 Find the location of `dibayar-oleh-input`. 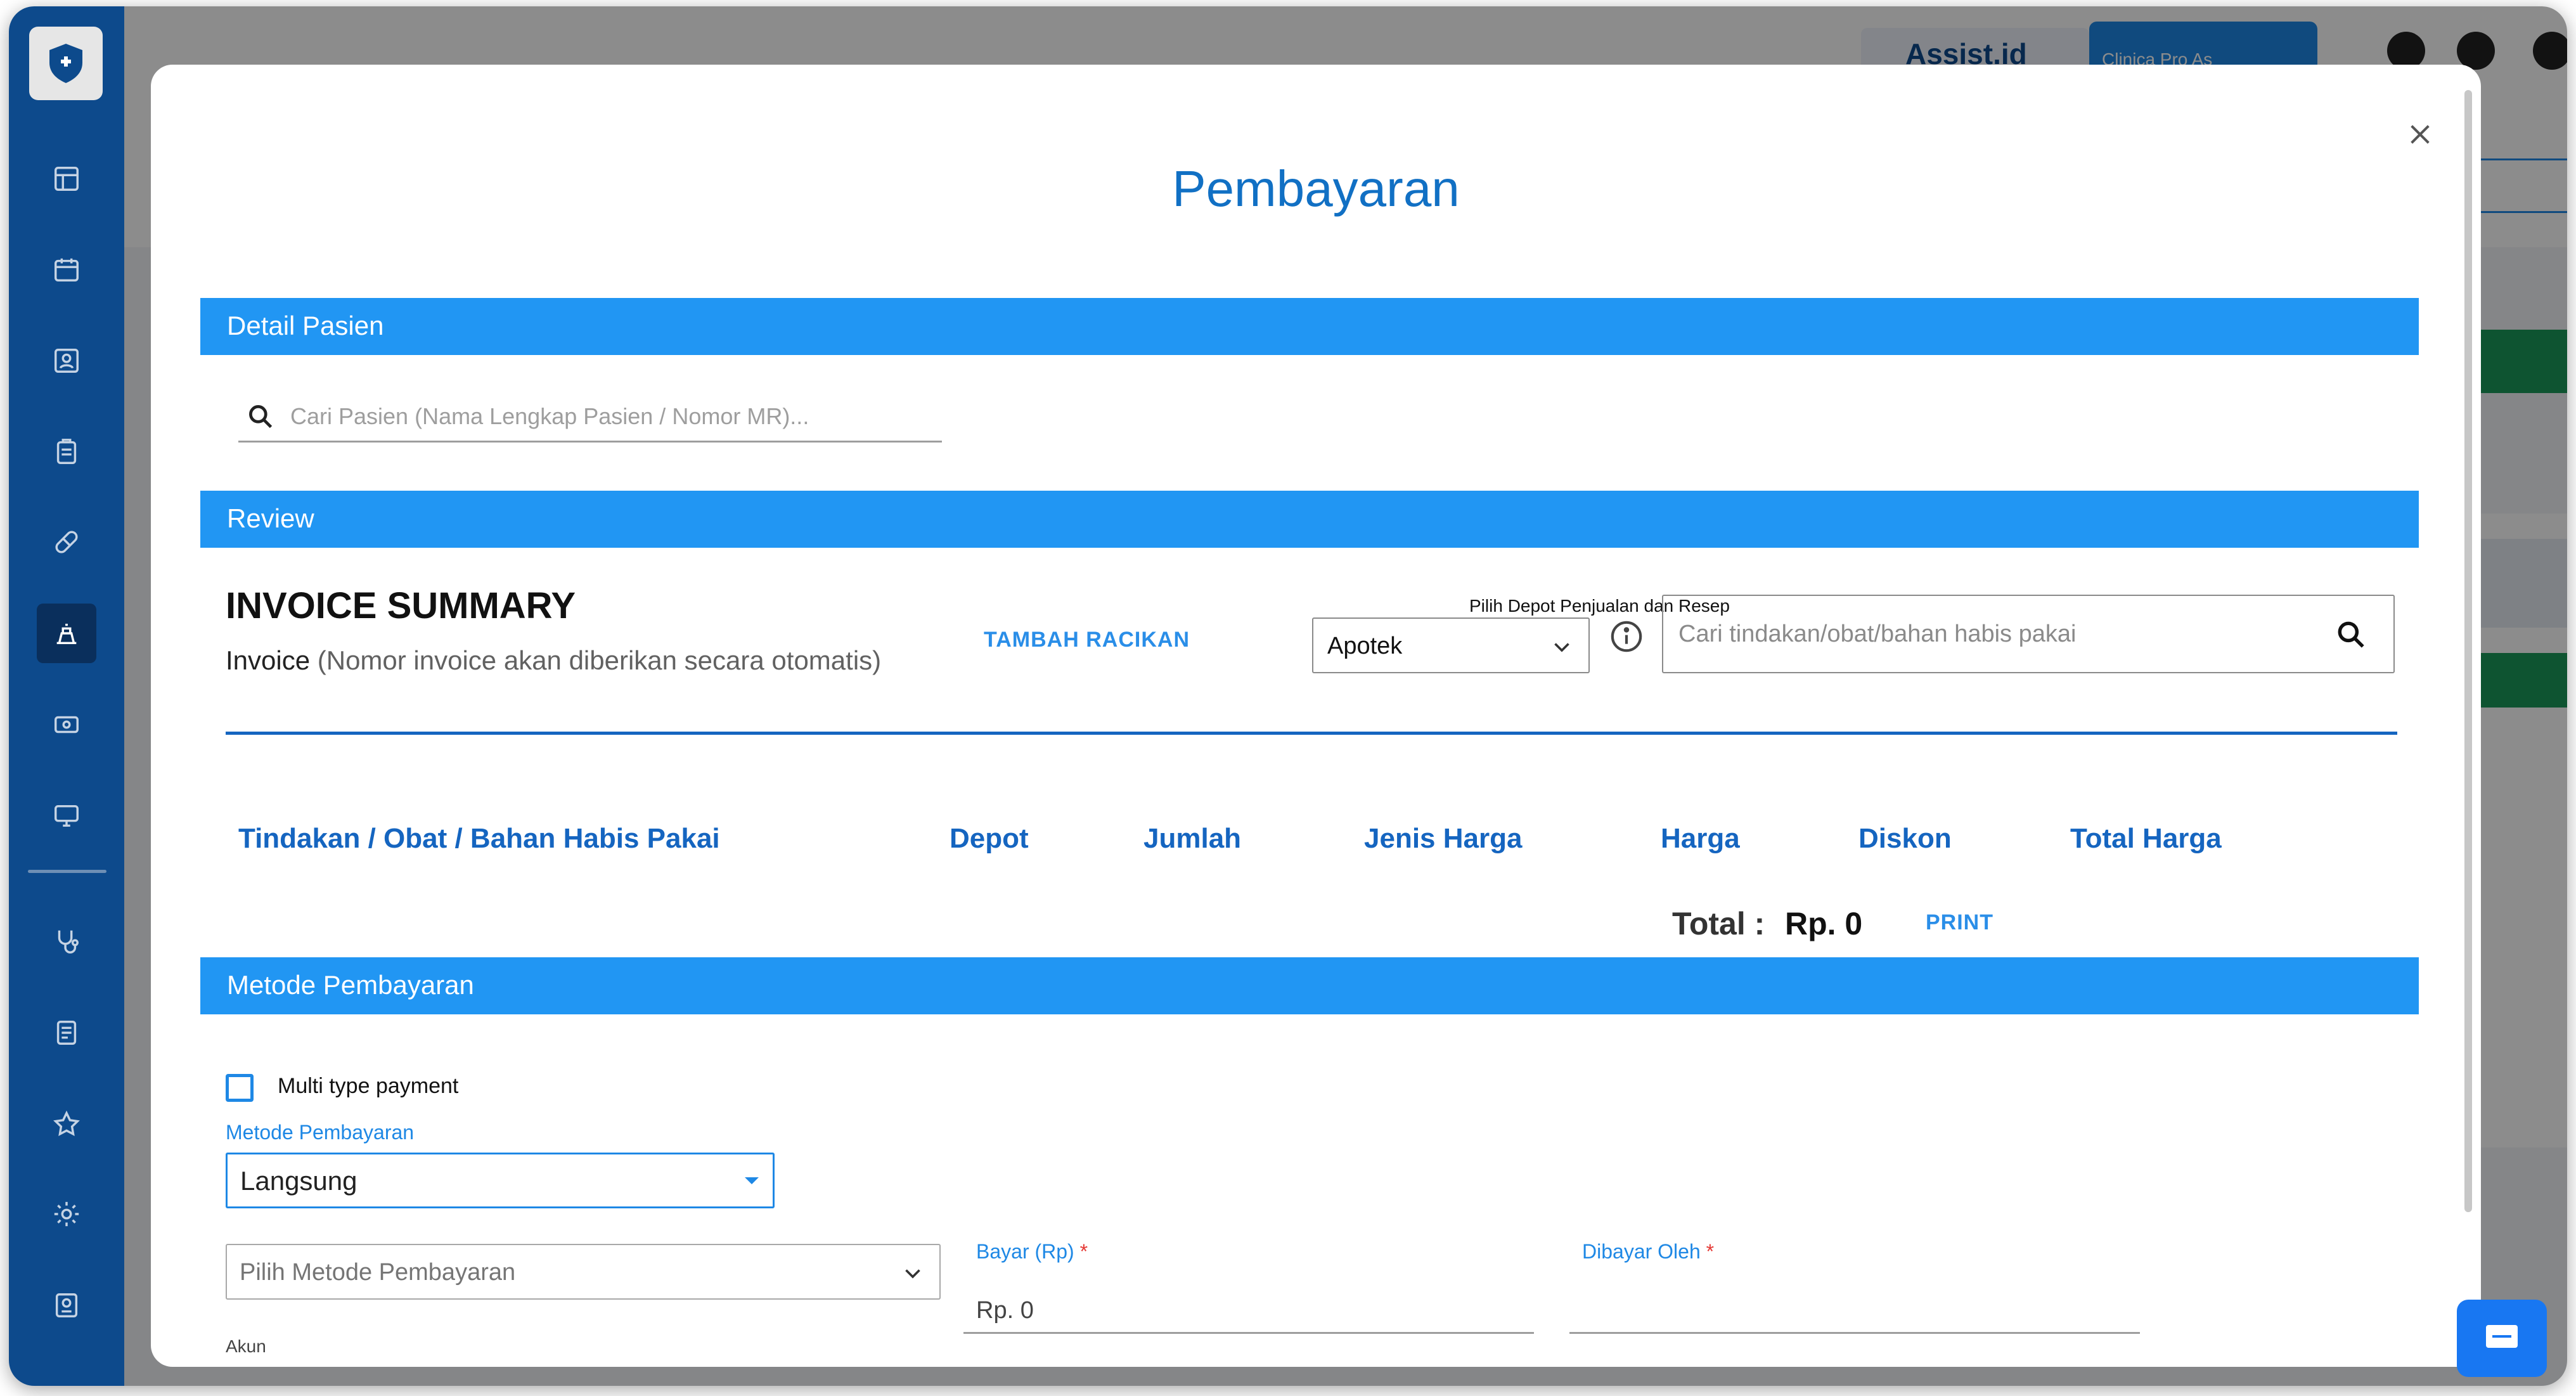

dibayar-oleh-input is located at coordinates (1854, 1308).